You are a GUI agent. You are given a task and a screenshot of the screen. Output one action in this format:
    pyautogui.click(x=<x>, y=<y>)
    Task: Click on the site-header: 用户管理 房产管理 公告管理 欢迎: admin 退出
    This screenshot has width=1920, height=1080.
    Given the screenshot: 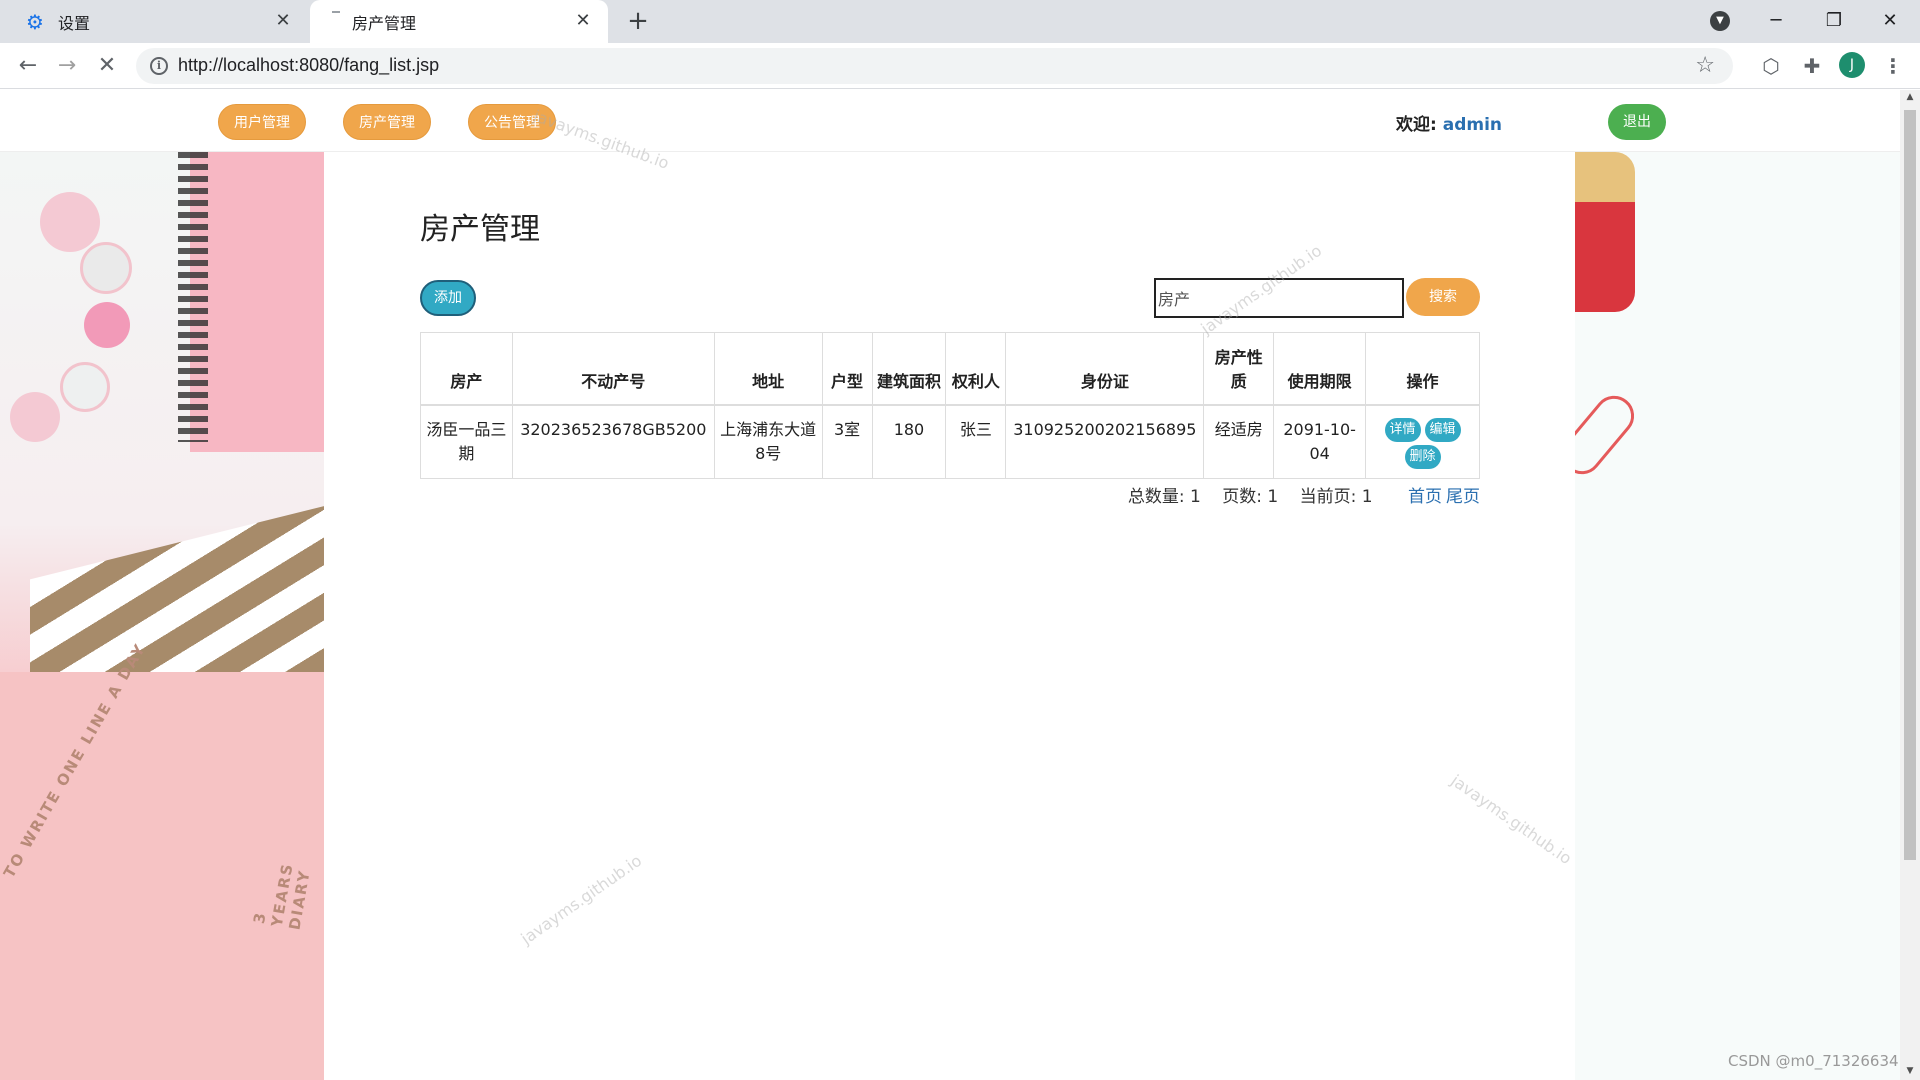 What is the action you would take?
    pyautogui.click(x=950, y=121)
    